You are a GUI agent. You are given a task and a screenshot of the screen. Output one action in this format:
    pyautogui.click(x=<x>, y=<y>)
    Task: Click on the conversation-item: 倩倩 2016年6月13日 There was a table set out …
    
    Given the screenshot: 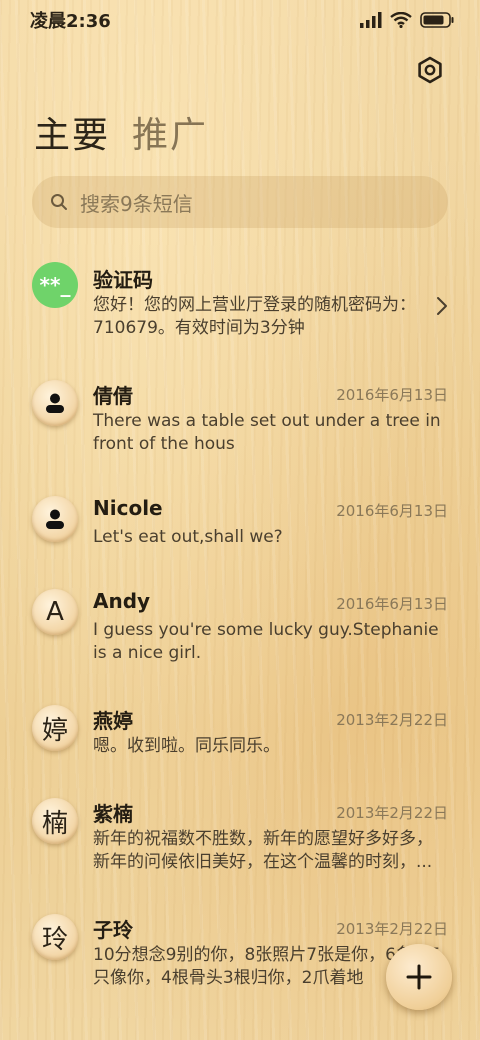 What is the action you would take?
    pyautogui.click(x=240, y=422)
    